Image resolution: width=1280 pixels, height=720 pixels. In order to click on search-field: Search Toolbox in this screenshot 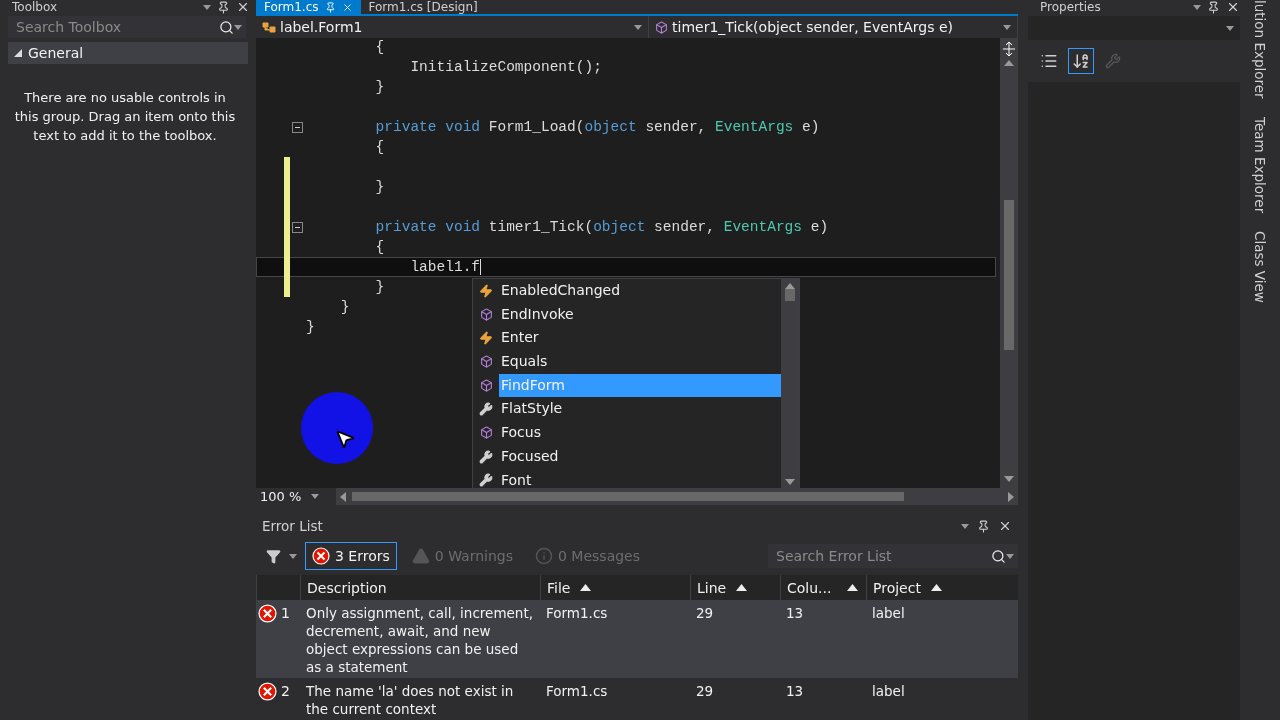, I will do `click(127, 27)`.